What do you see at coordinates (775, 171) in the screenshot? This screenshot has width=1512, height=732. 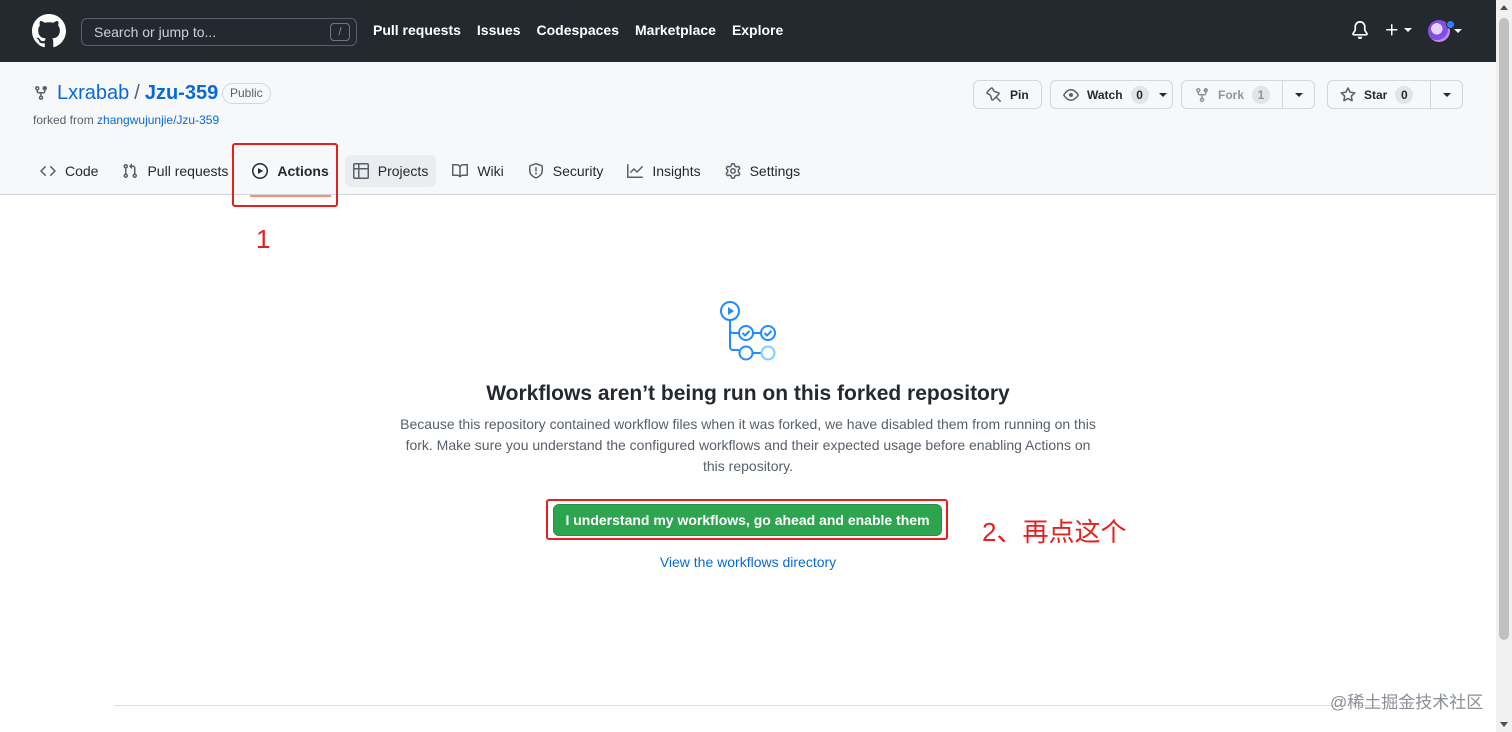 I see `tab-label: Settings` at bounding box center [775, 171].